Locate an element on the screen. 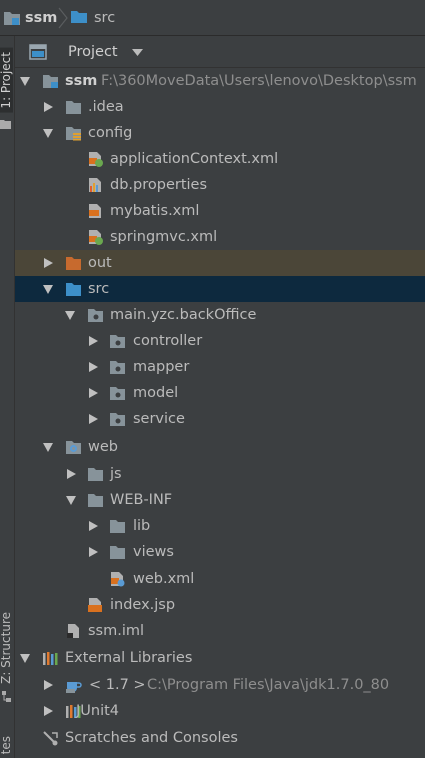 The width and height of the screenshot is (425, 758). tree-node-src: src is located at coordinates (220, 289).